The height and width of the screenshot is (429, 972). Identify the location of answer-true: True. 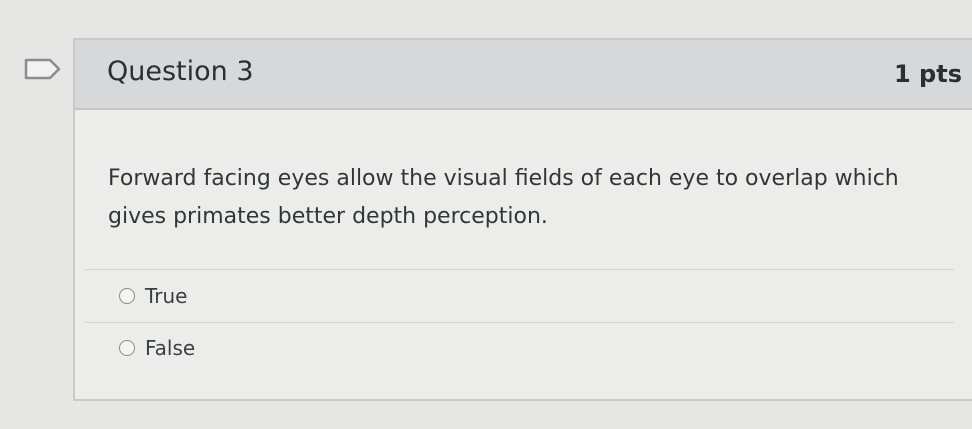
(153, 296).